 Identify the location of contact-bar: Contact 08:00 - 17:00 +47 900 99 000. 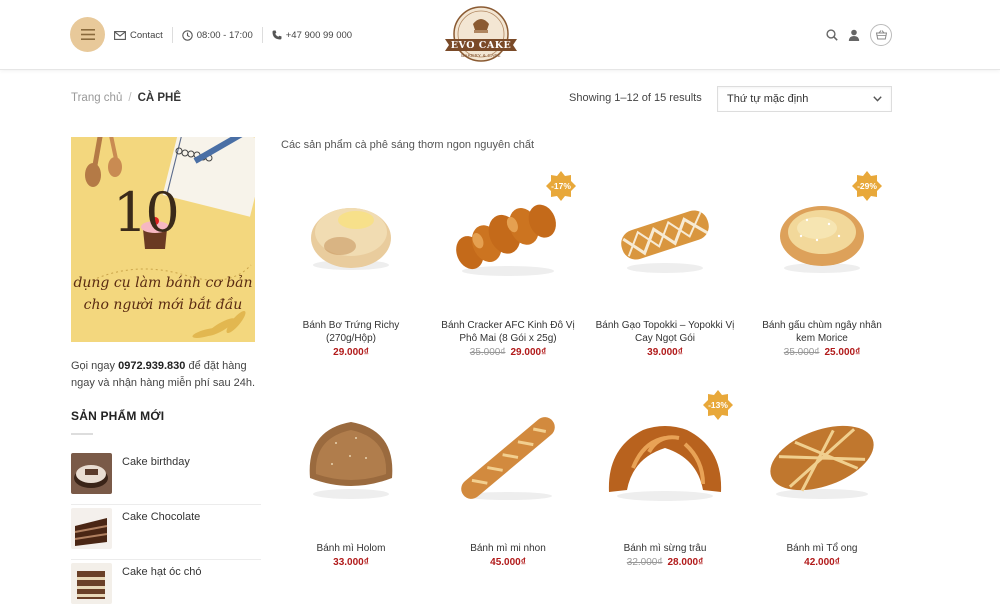
(233, 35).